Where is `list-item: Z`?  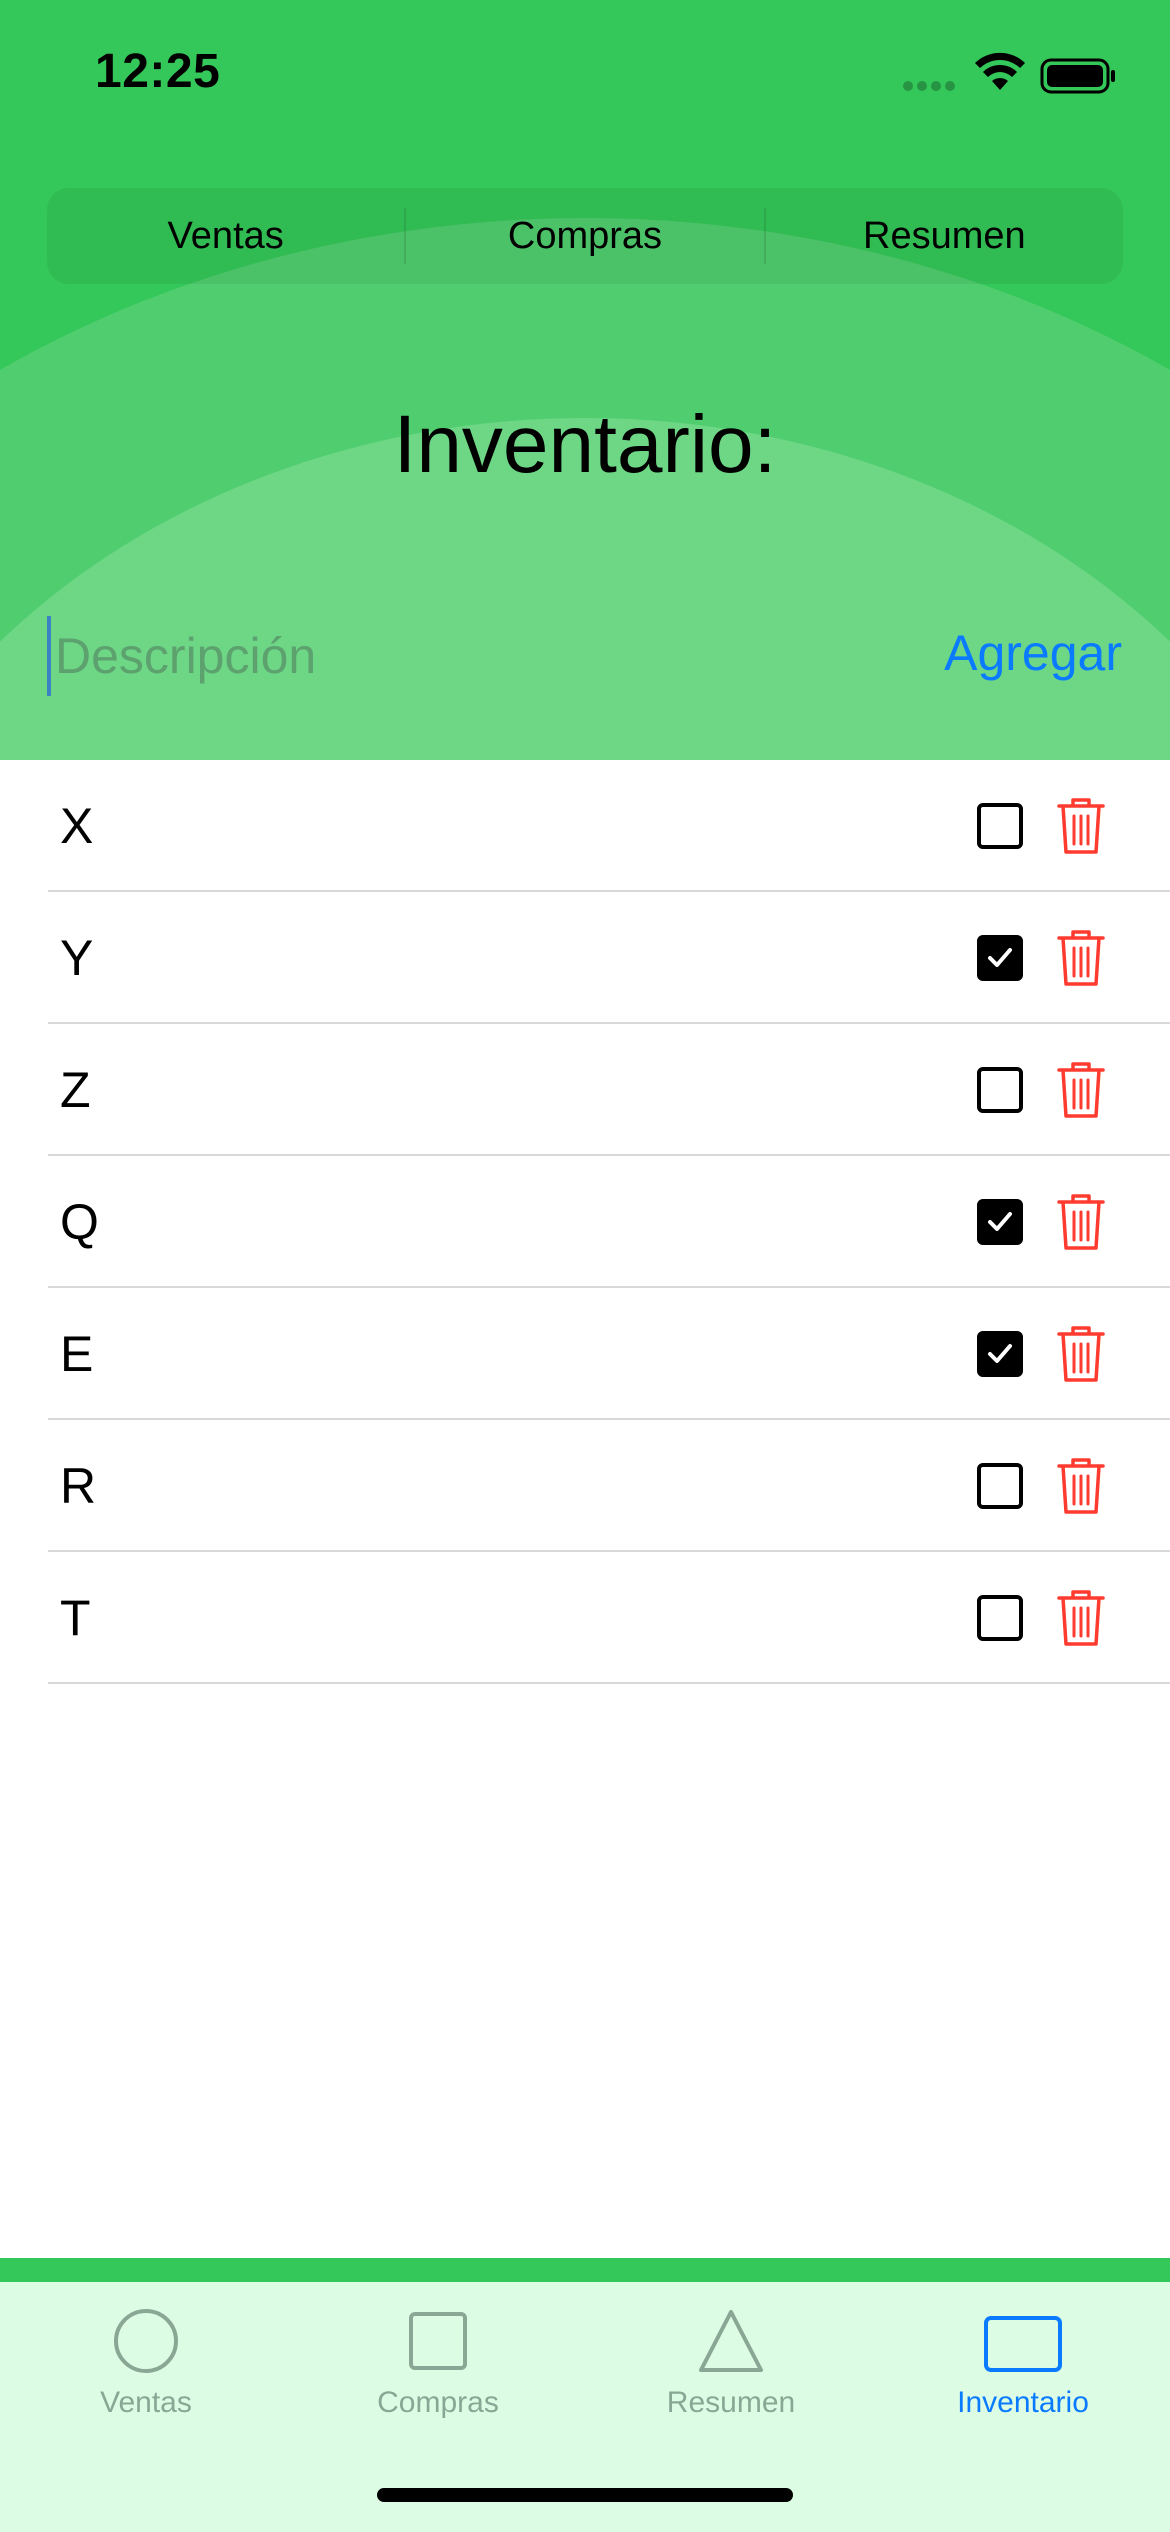
list-item: Z is located at coordinates (585, 1090).